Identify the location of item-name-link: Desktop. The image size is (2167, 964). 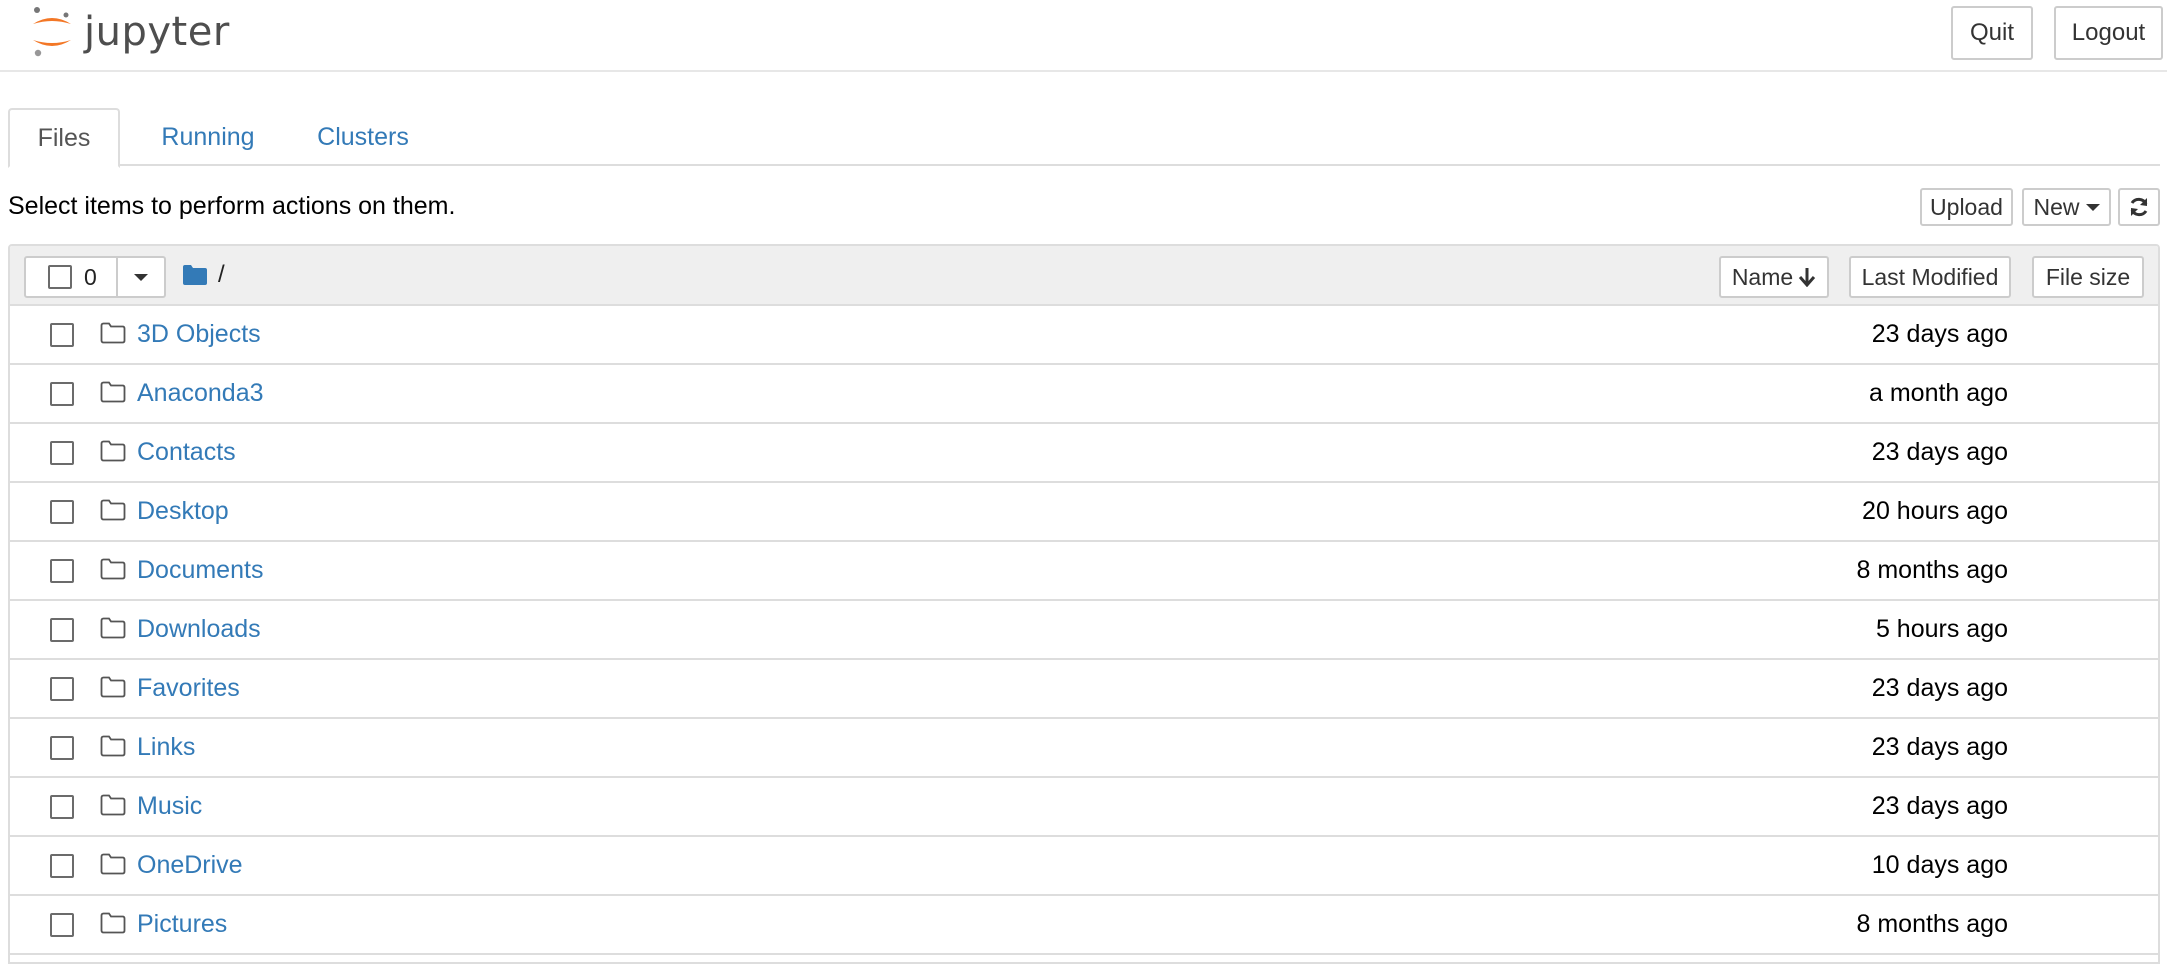
(183, 511).